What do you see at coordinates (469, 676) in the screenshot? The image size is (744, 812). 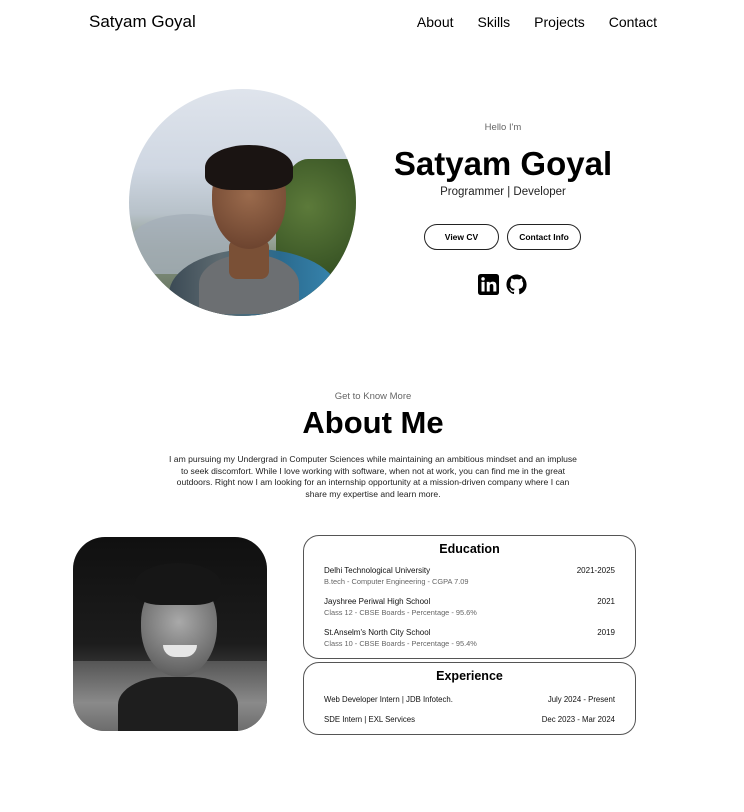 I see `experience-title: Experience` at bounding box center [469, 676].